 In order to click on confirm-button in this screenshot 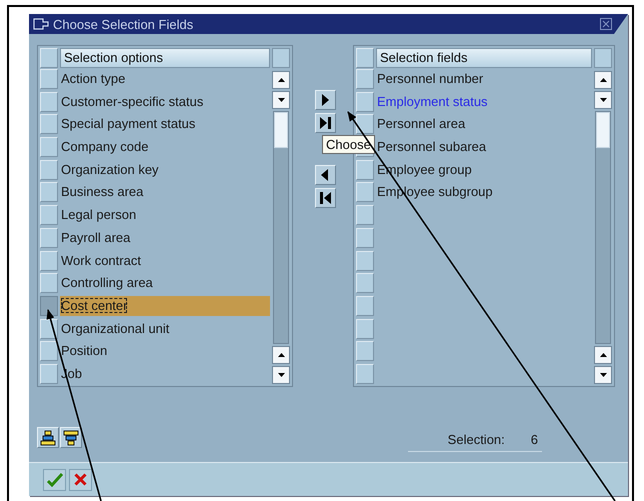, I will do `click(54, 479)`.